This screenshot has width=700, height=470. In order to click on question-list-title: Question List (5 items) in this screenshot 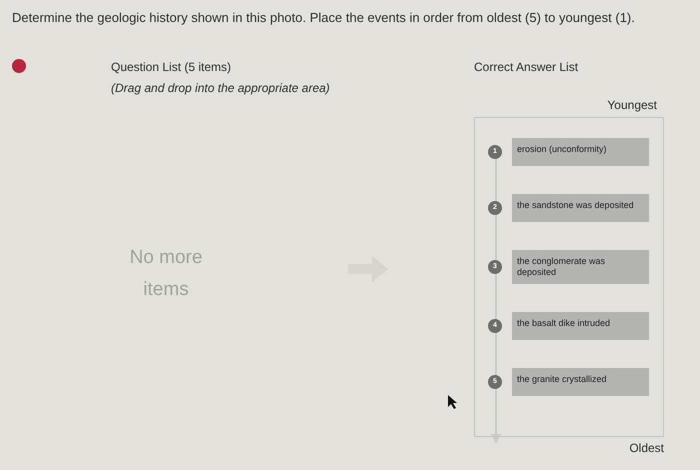, I will do `click(171, 67)`.